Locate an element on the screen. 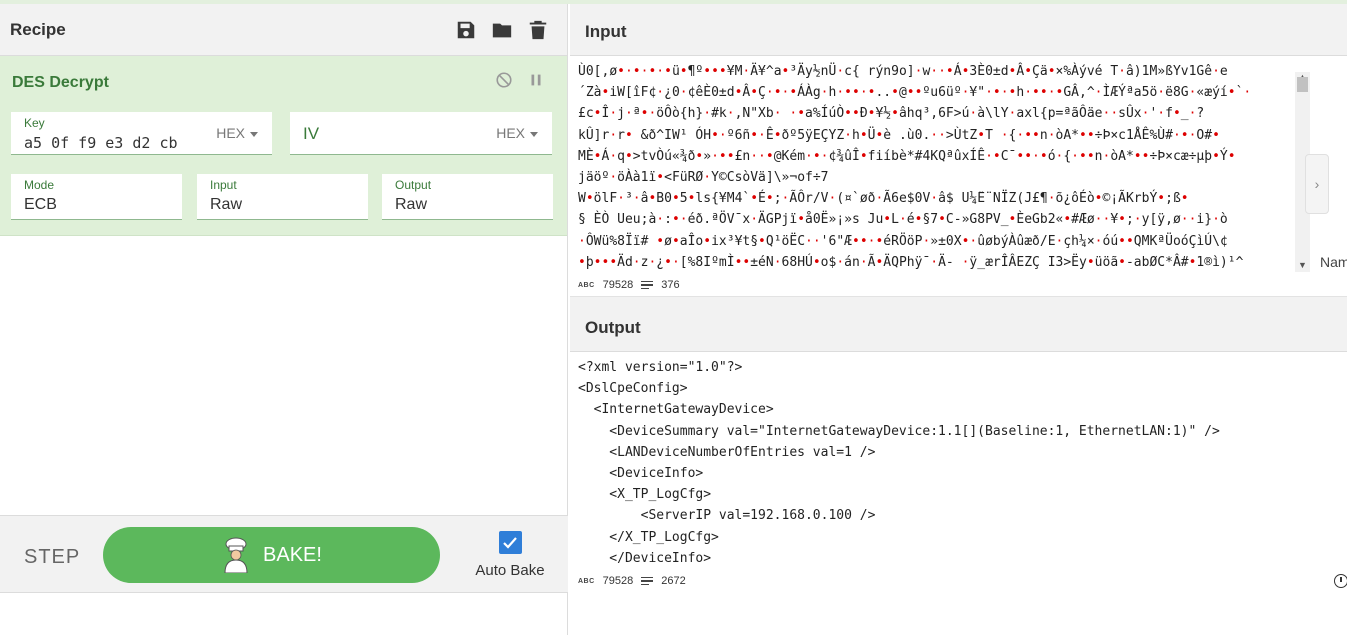 This screenshot has height=635, width=1347. output-line: <ServerIP val=192.168.0.100 /> is located at coordinates (727, 516).